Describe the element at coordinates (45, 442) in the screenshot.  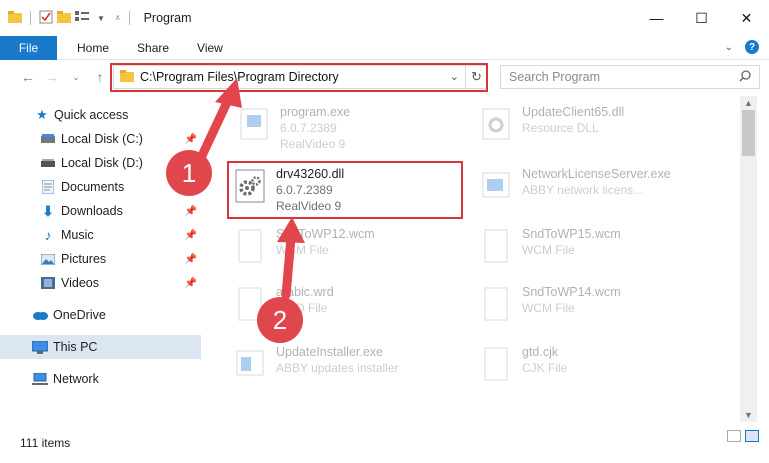
I see `item-count: 111 items` at that location.